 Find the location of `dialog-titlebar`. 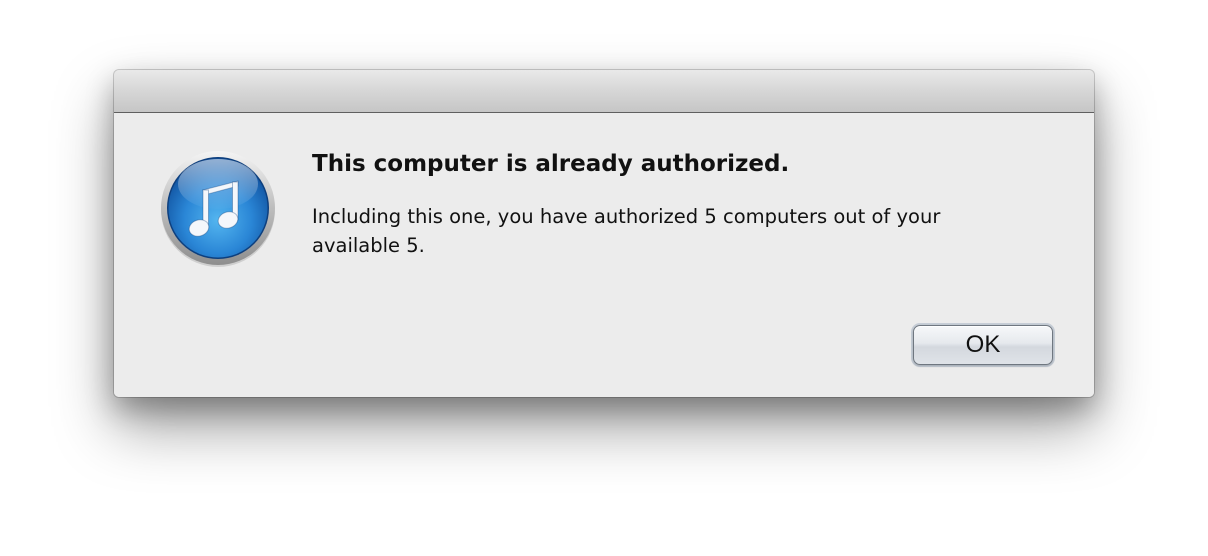

dialog-titlebar is located at coordinates (604, 91).